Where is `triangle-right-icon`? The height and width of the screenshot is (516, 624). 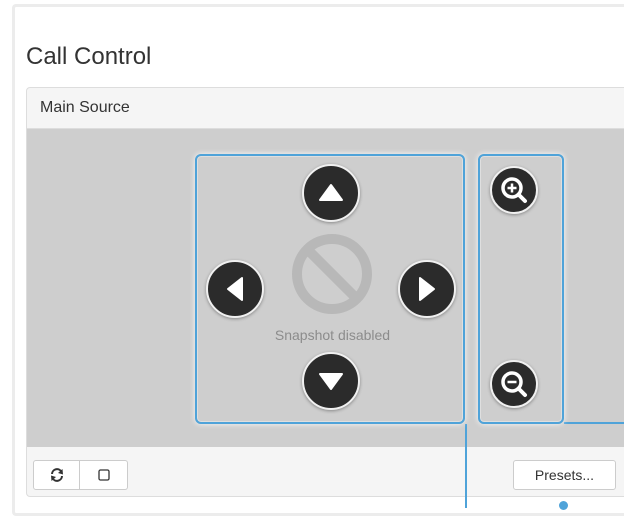
triangle-right-icon is located at coordinates (427, 289).